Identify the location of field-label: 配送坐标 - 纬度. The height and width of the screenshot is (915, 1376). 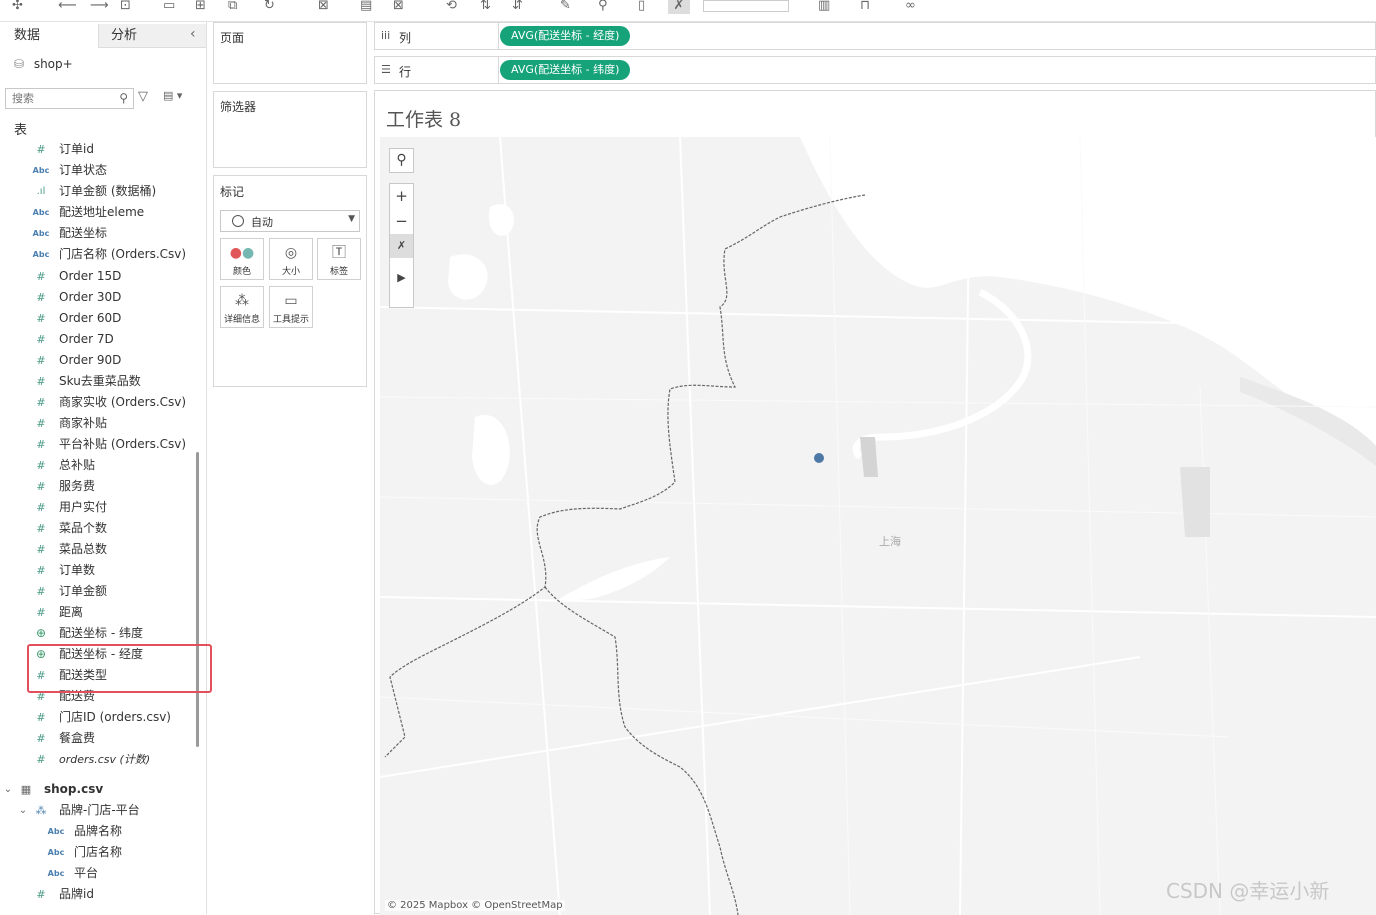
(101, 633).